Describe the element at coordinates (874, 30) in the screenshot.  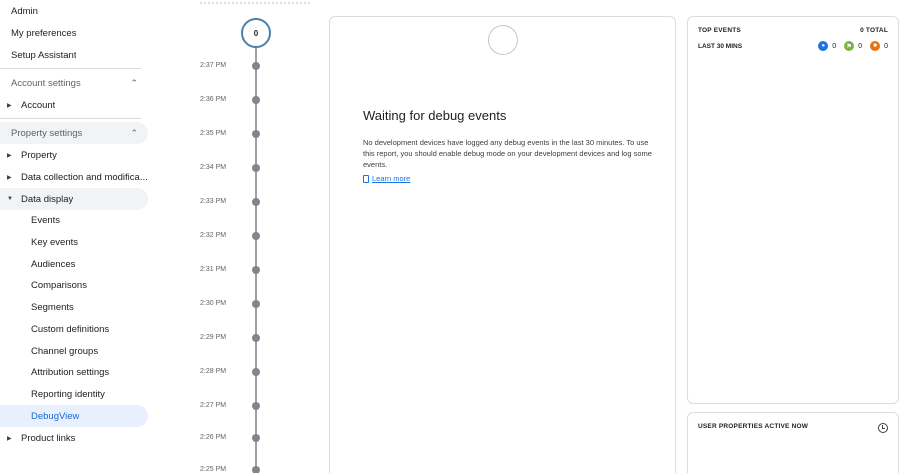
I see `top-events-total: 0 TOTAL` at that location.